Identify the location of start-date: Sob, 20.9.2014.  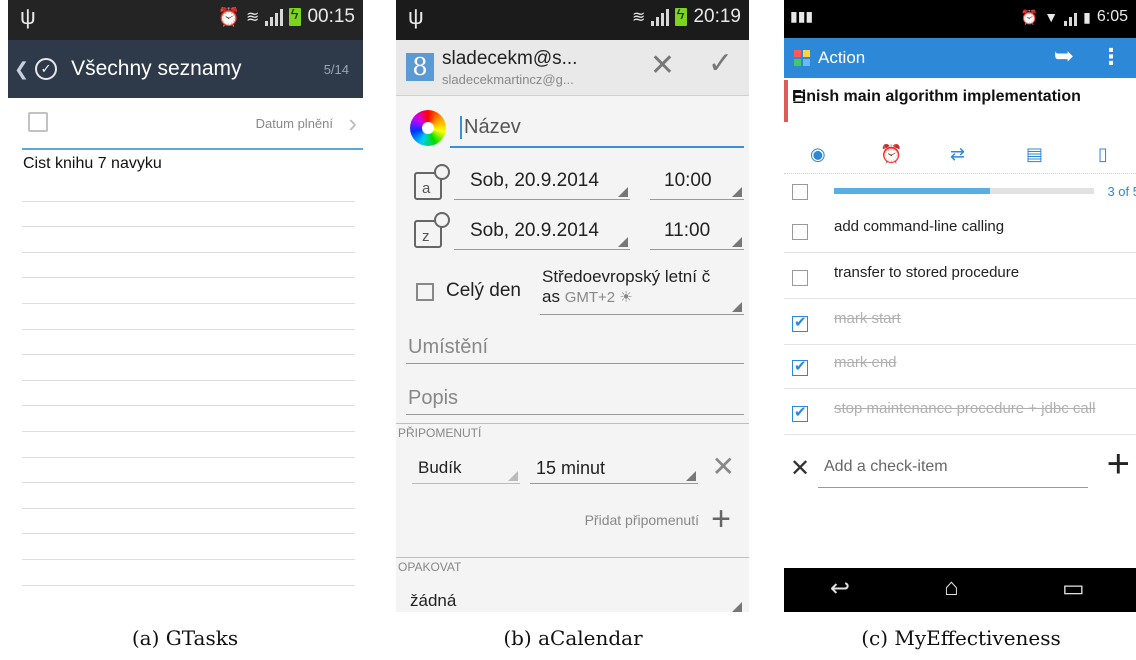
(534, 180).